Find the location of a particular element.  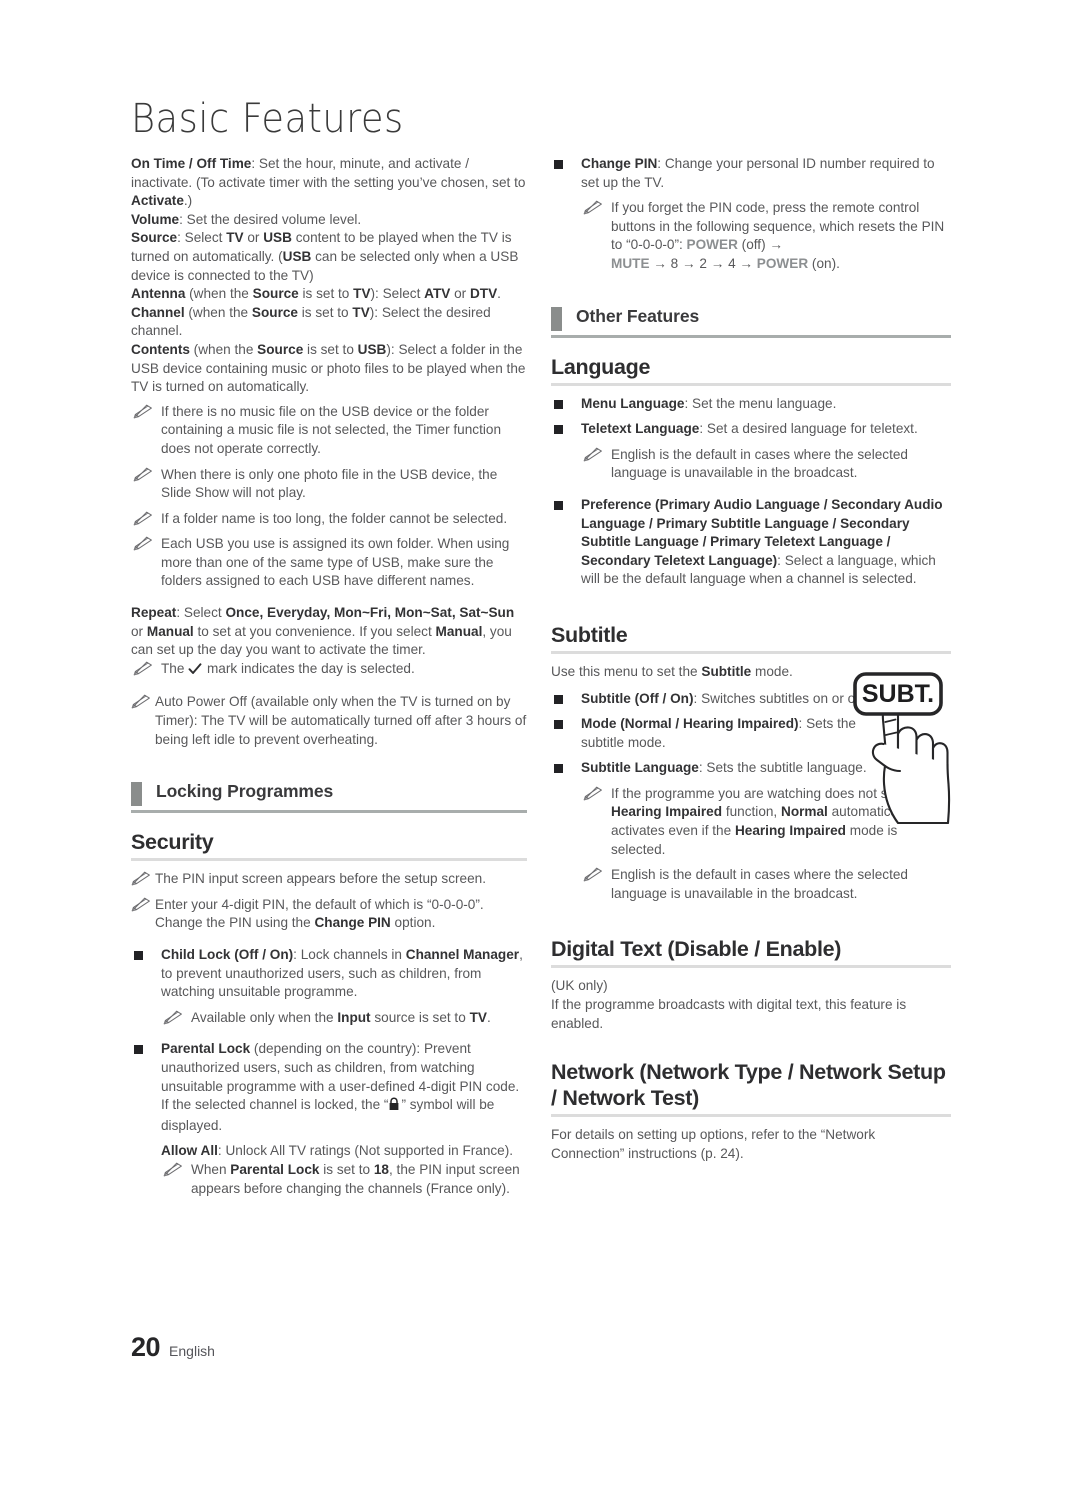

contents-usb: USB is located at coordinates (372, 349).